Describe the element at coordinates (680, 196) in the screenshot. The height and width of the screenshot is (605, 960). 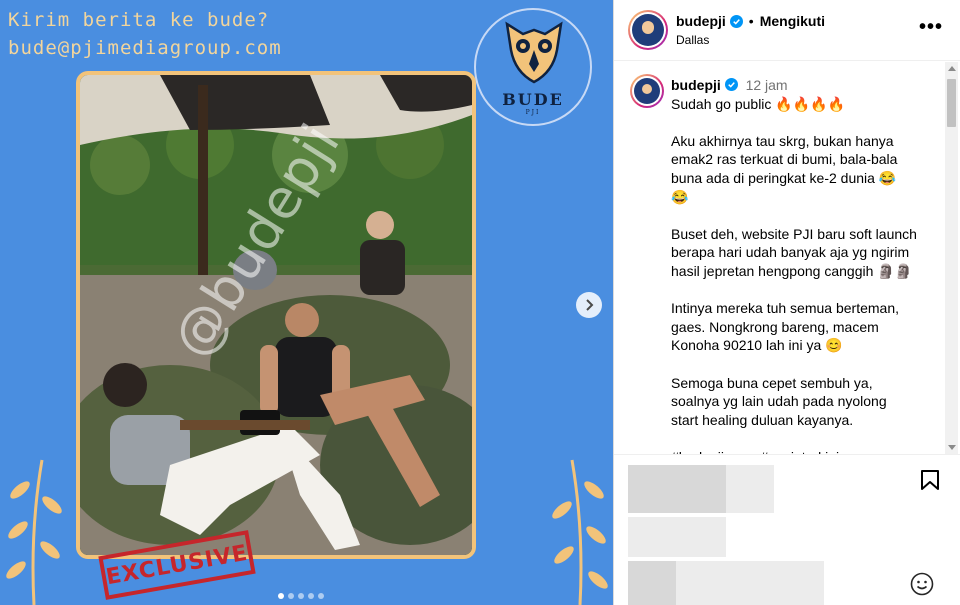
I see `caption-line: 😂` at that location.